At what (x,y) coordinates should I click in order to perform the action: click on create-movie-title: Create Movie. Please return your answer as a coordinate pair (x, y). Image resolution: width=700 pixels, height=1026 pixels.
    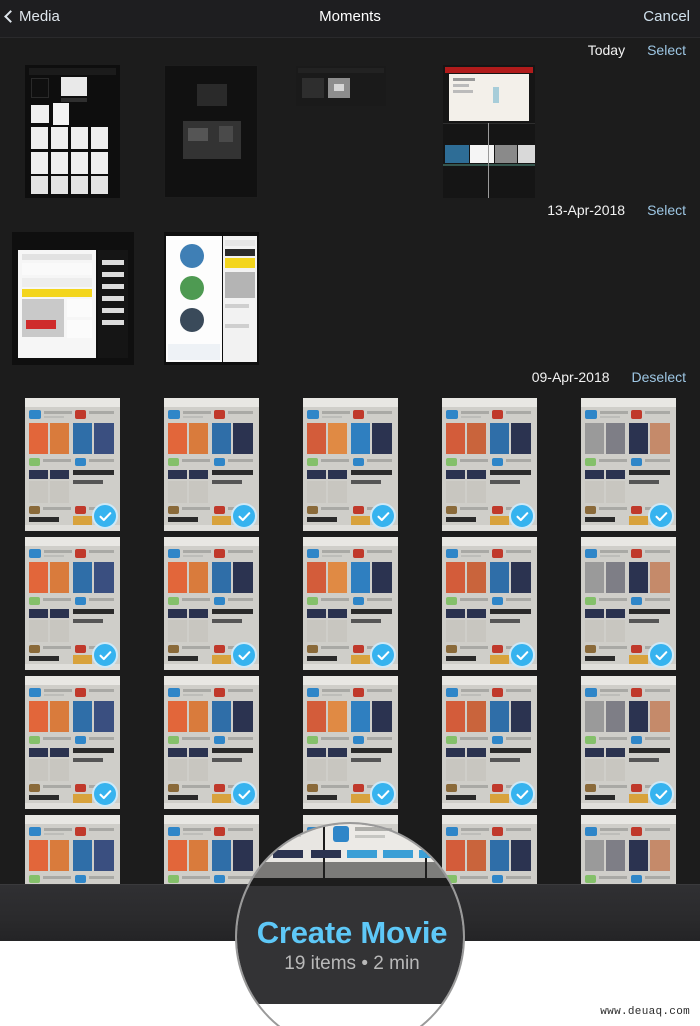
    Looking at the image, I should click on (352, 932).